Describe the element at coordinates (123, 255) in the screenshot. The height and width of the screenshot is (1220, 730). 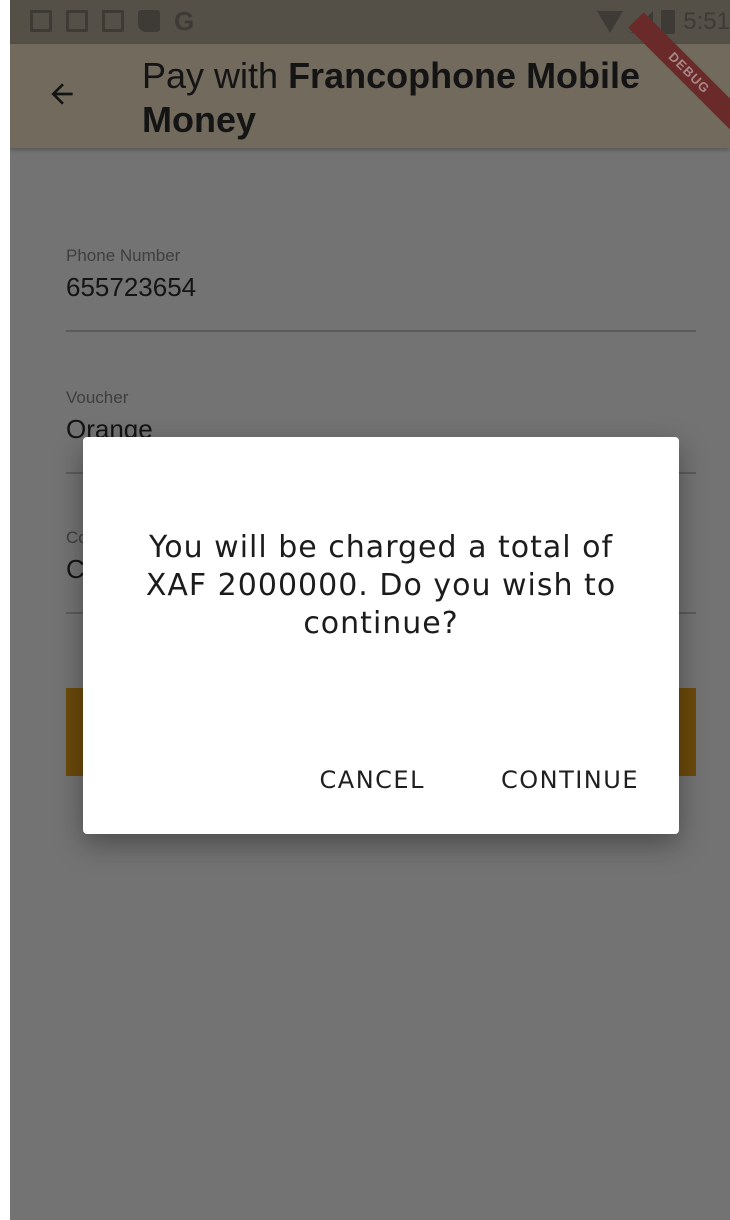
I see `phone-number-label: Phone Number` at that location.